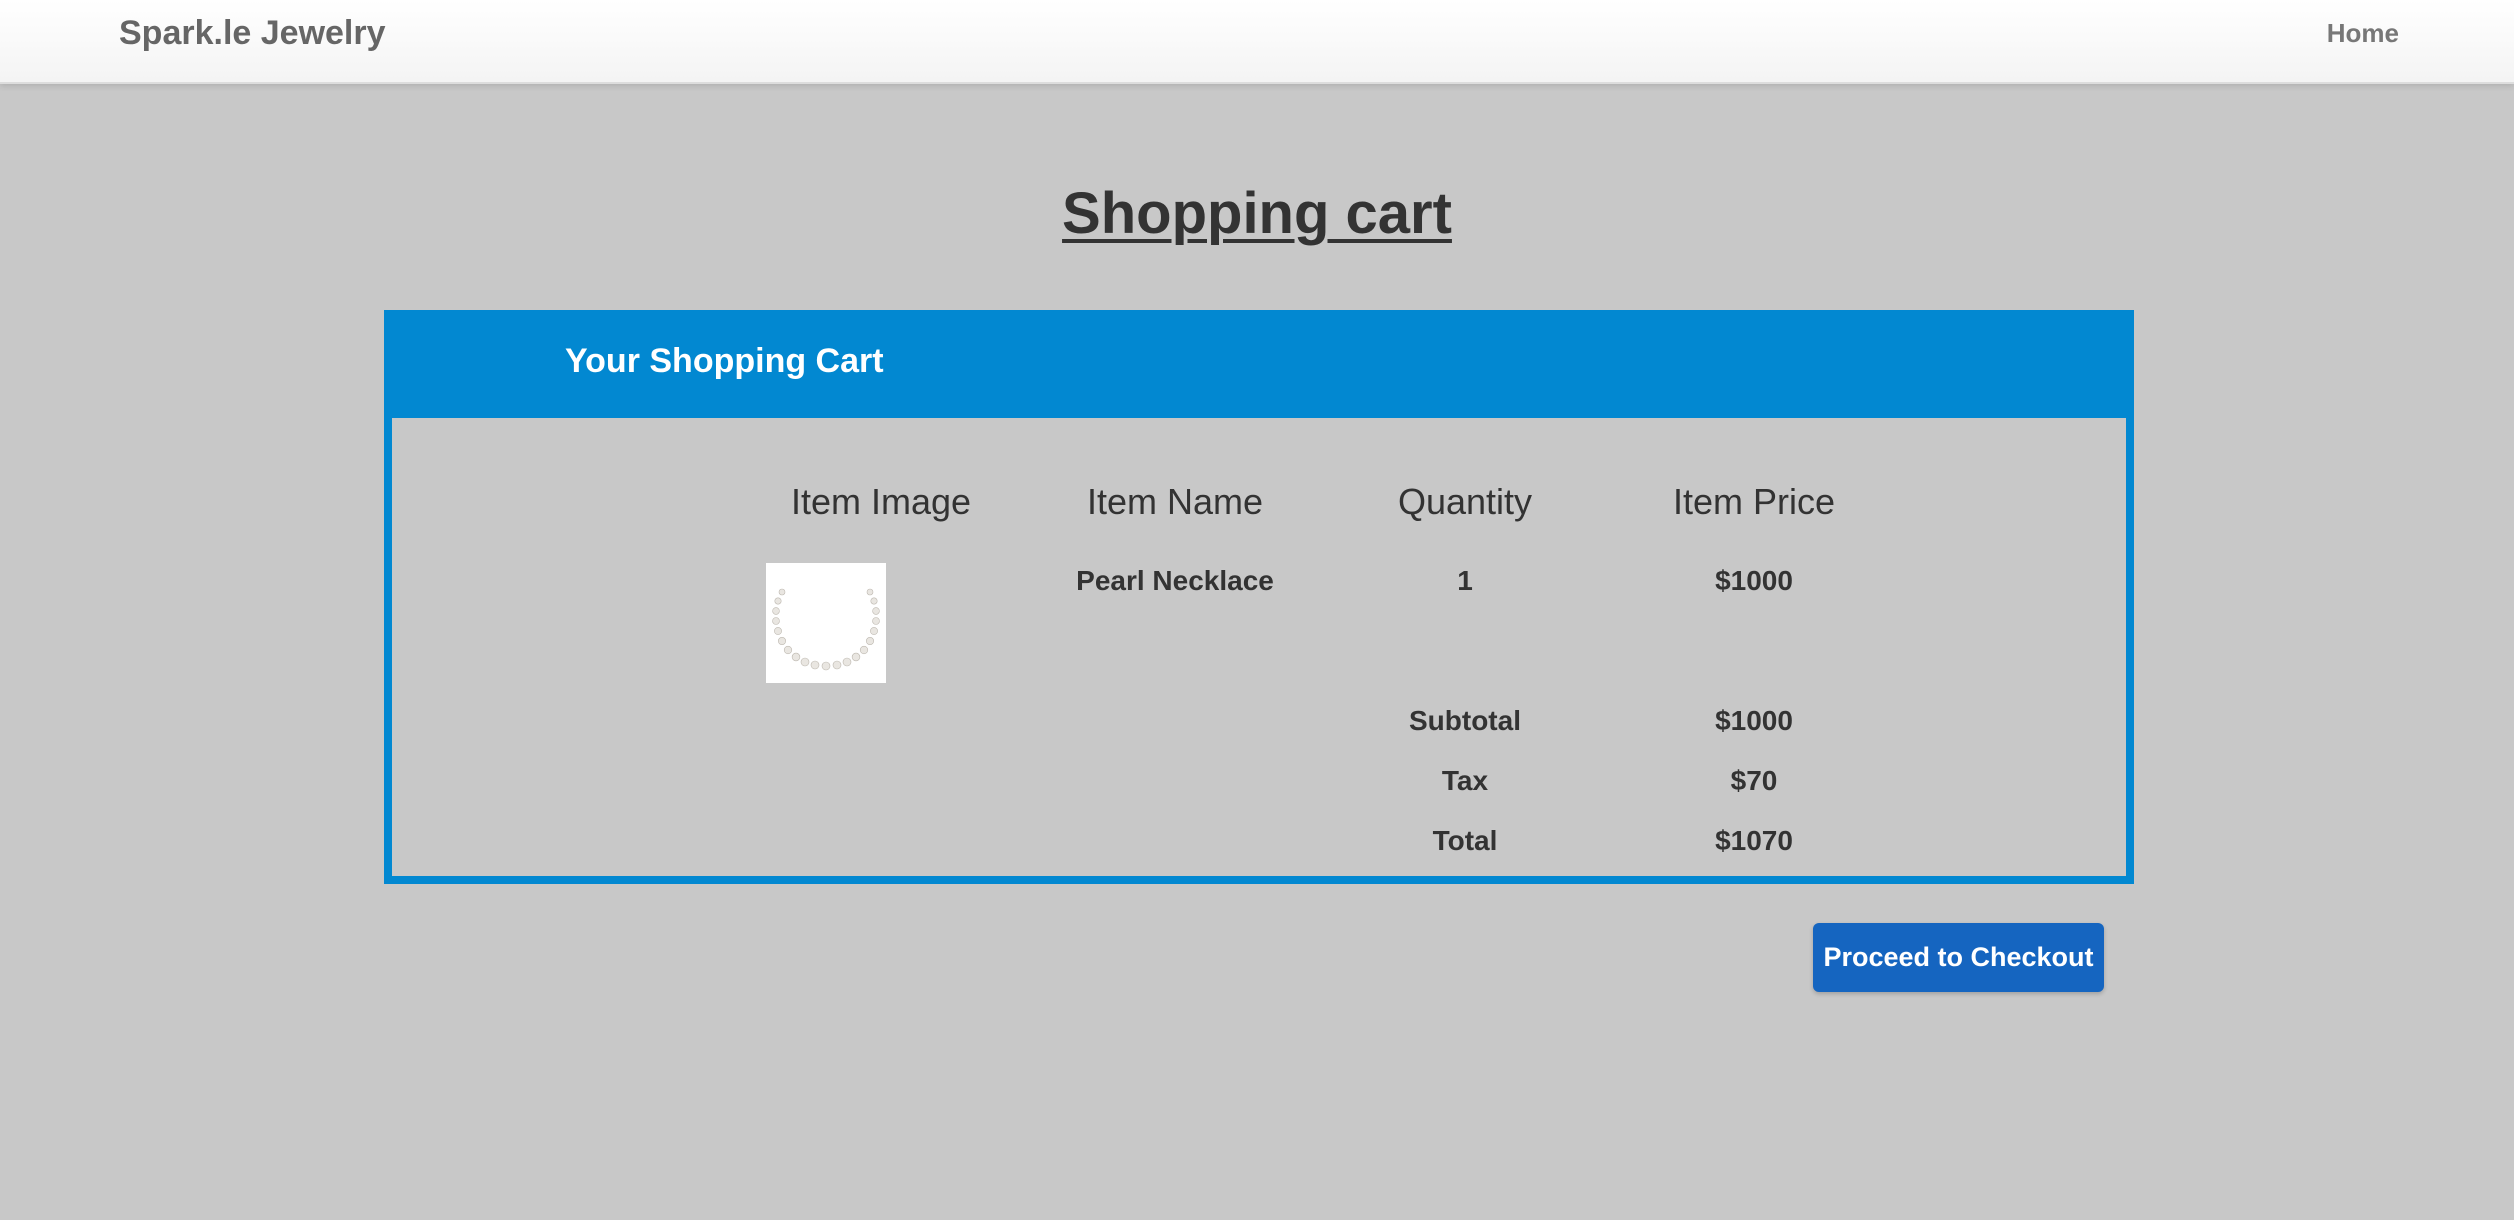  What do you see at coordinates (1465, 780) in the screenshot?
I see `tax-label: Tax` at bounding box center [1465, 780].